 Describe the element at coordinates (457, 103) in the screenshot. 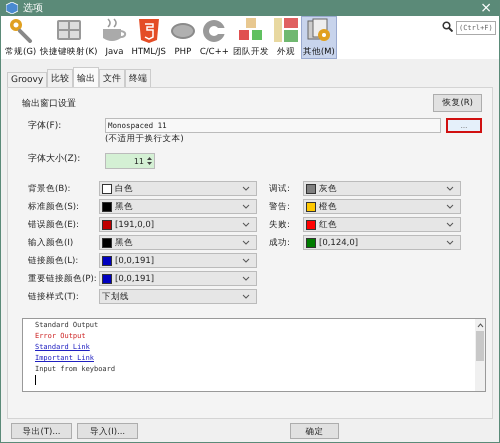

I see `restore-button: 恢复(R)` at that location.